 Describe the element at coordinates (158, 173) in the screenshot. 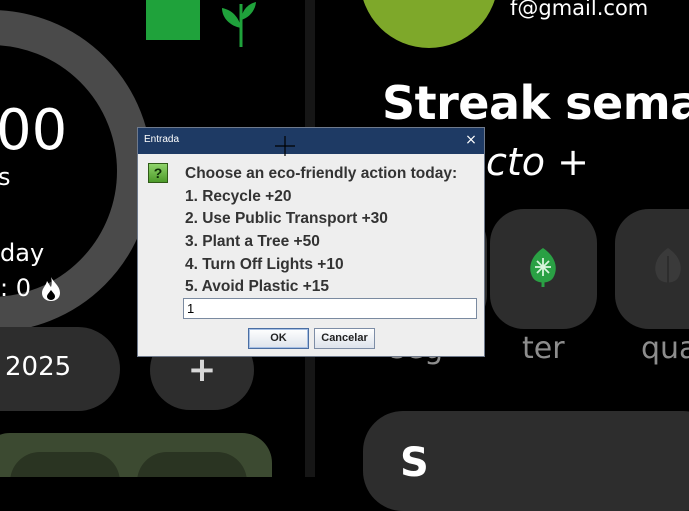

I see `question-icon: ?` at that location.